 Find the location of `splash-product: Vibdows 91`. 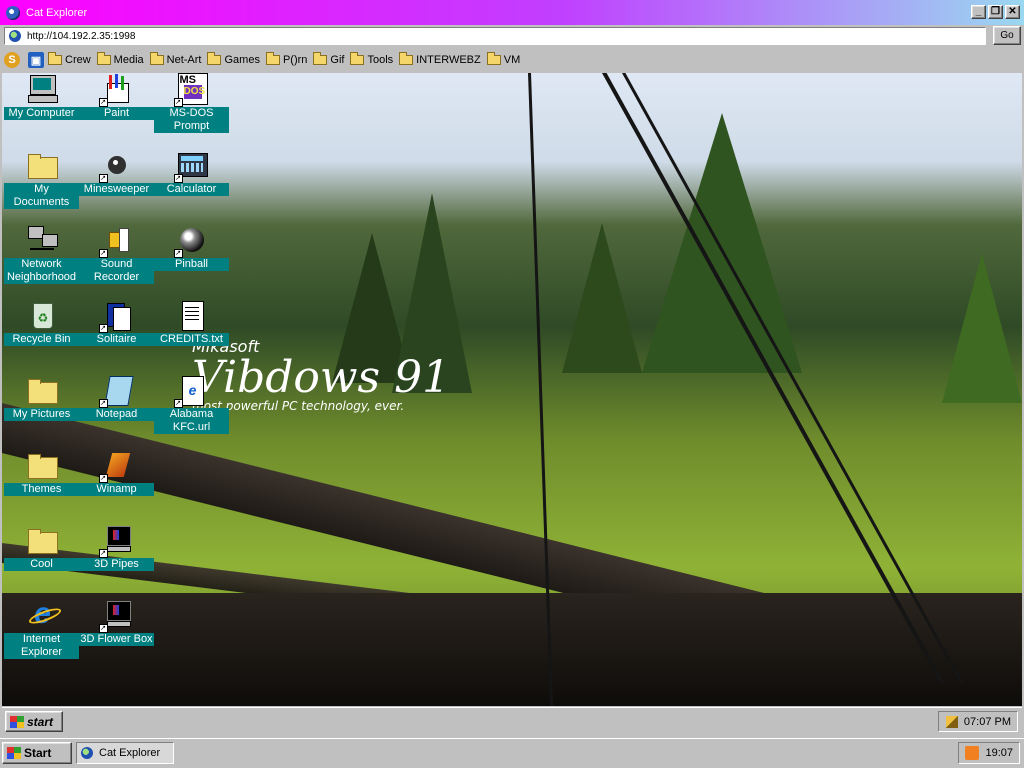

splash-product: Vibdows 91 is located at coordinates (321, 377).